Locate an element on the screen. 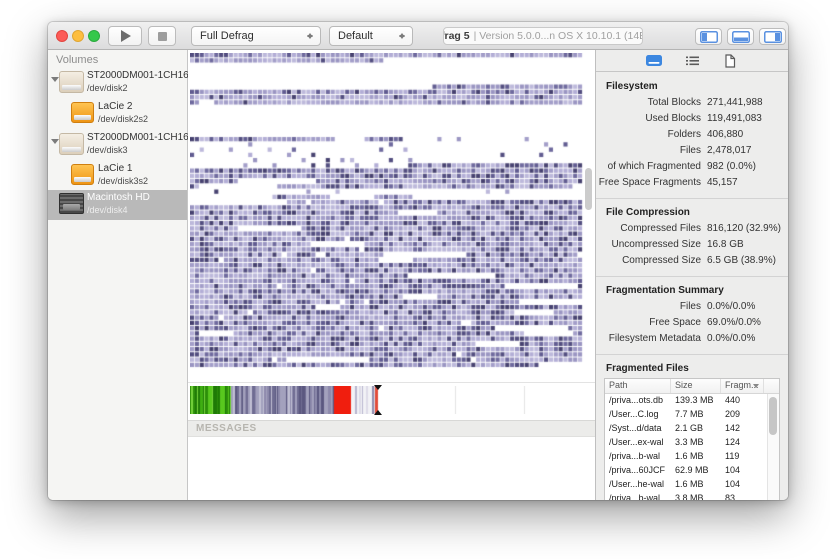 Image resolution: width=830 pixels, height=559 pixels. stat-value: 982 (0.0%) is located at coordinates (731, 166).